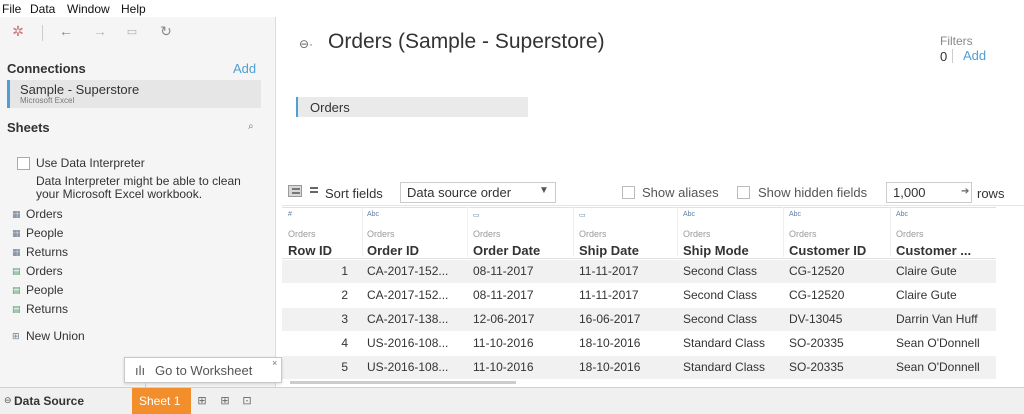 This screenshot has height=414, width=1024. What do you see at coordinates (18, 31) in the screenshot?
I see `tableau-logo-icon: ✲` at bounding box center [18, 31].